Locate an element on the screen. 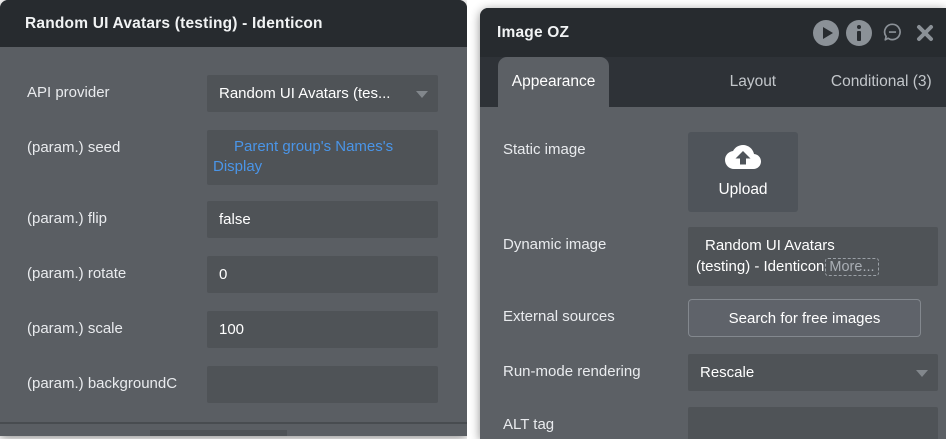 This screenshot has height=439, width=946. right-panel-title: Image OZ is located at coordinates (533, 32).